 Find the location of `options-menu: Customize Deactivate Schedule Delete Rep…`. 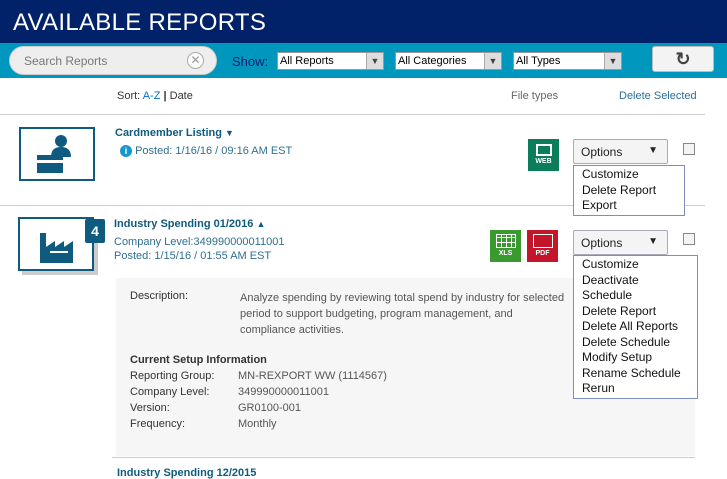

options-menu: Customize Deactivate Schedule Delete Rep… is located at coordinates (635, 327).